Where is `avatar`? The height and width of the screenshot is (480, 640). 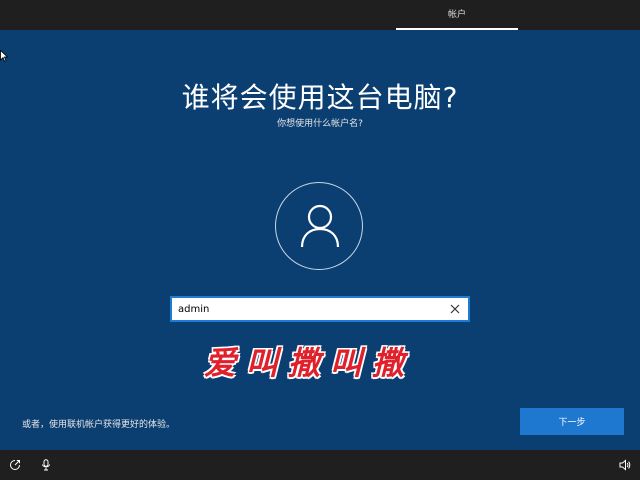
avatar is located at coordinates (319, 226).